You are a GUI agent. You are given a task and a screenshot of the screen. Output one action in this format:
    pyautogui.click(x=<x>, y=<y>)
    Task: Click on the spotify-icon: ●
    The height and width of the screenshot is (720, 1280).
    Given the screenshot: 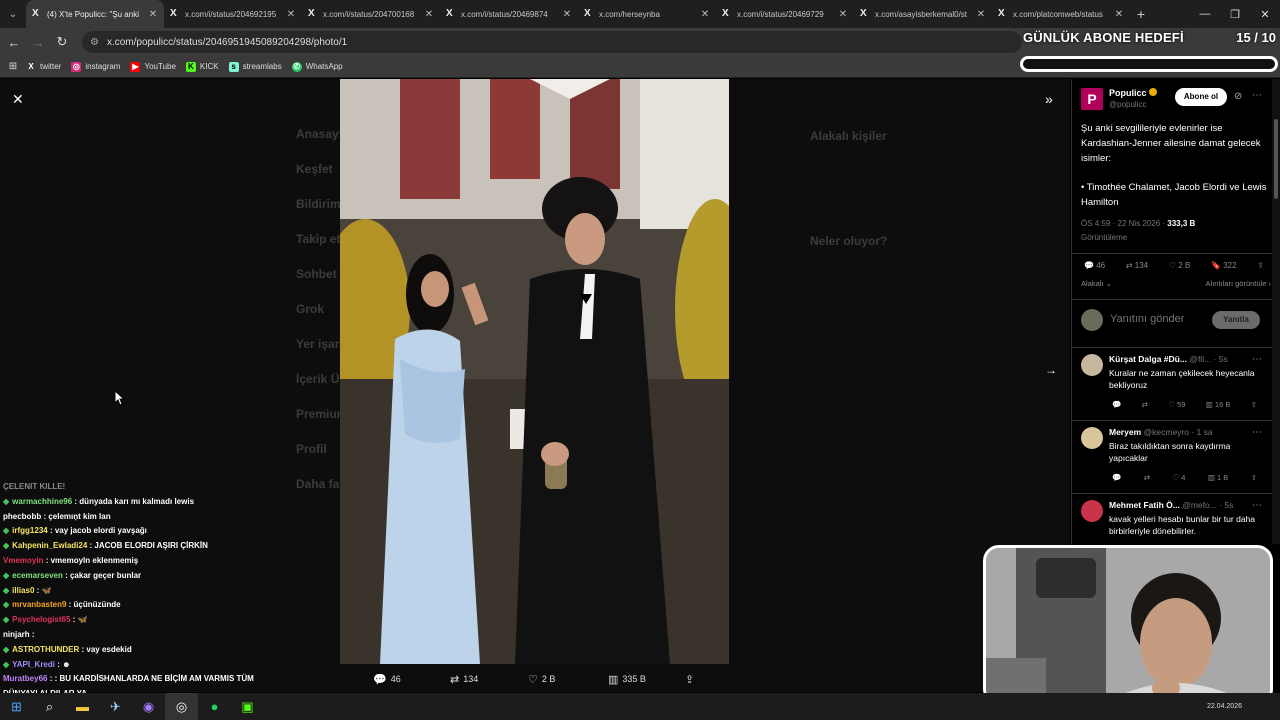 What is the action you would take?
    pyautogui.click(x=214, y=706)
    